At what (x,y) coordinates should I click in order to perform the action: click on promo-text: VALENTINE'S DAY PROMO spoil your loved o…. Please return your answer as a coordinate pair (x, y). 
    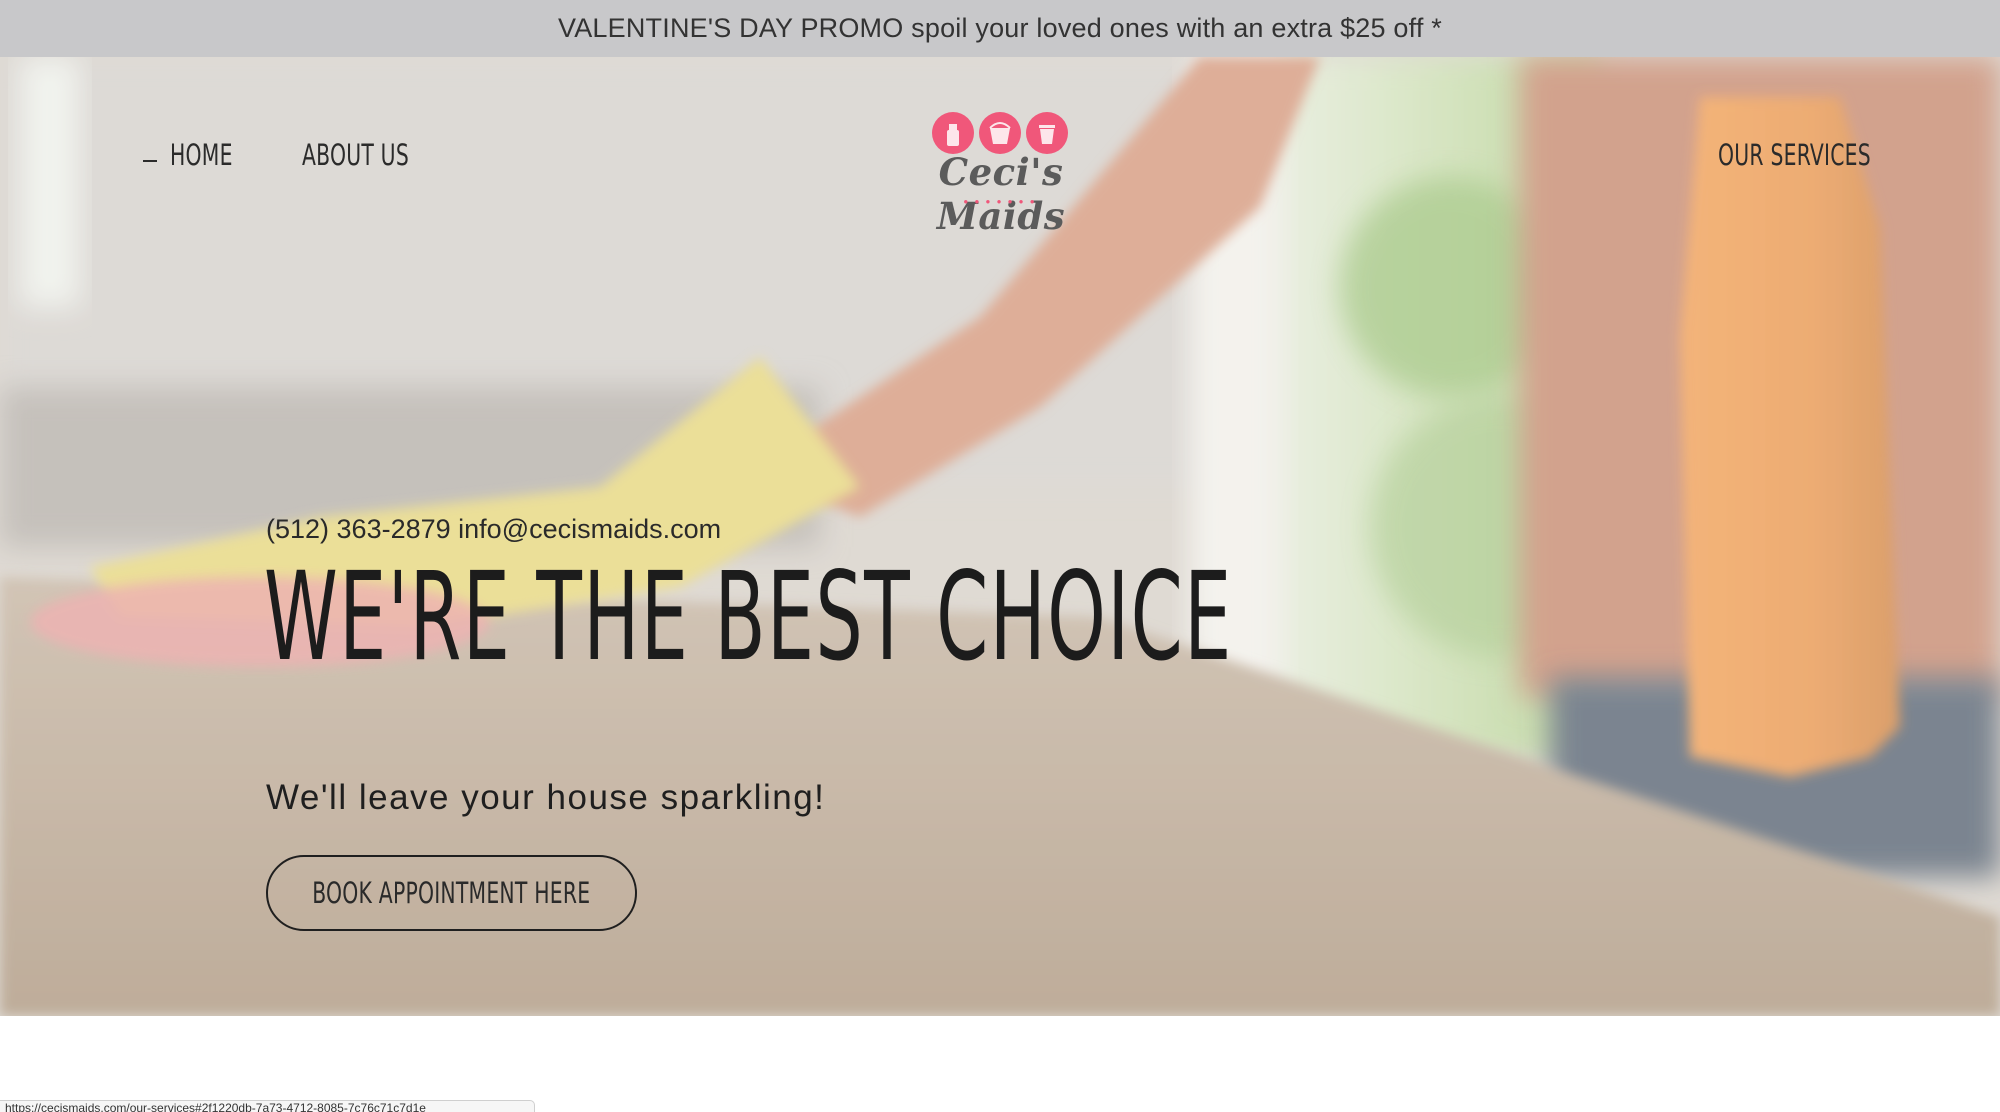
    Looking at the image, I should click on (1000, 28).